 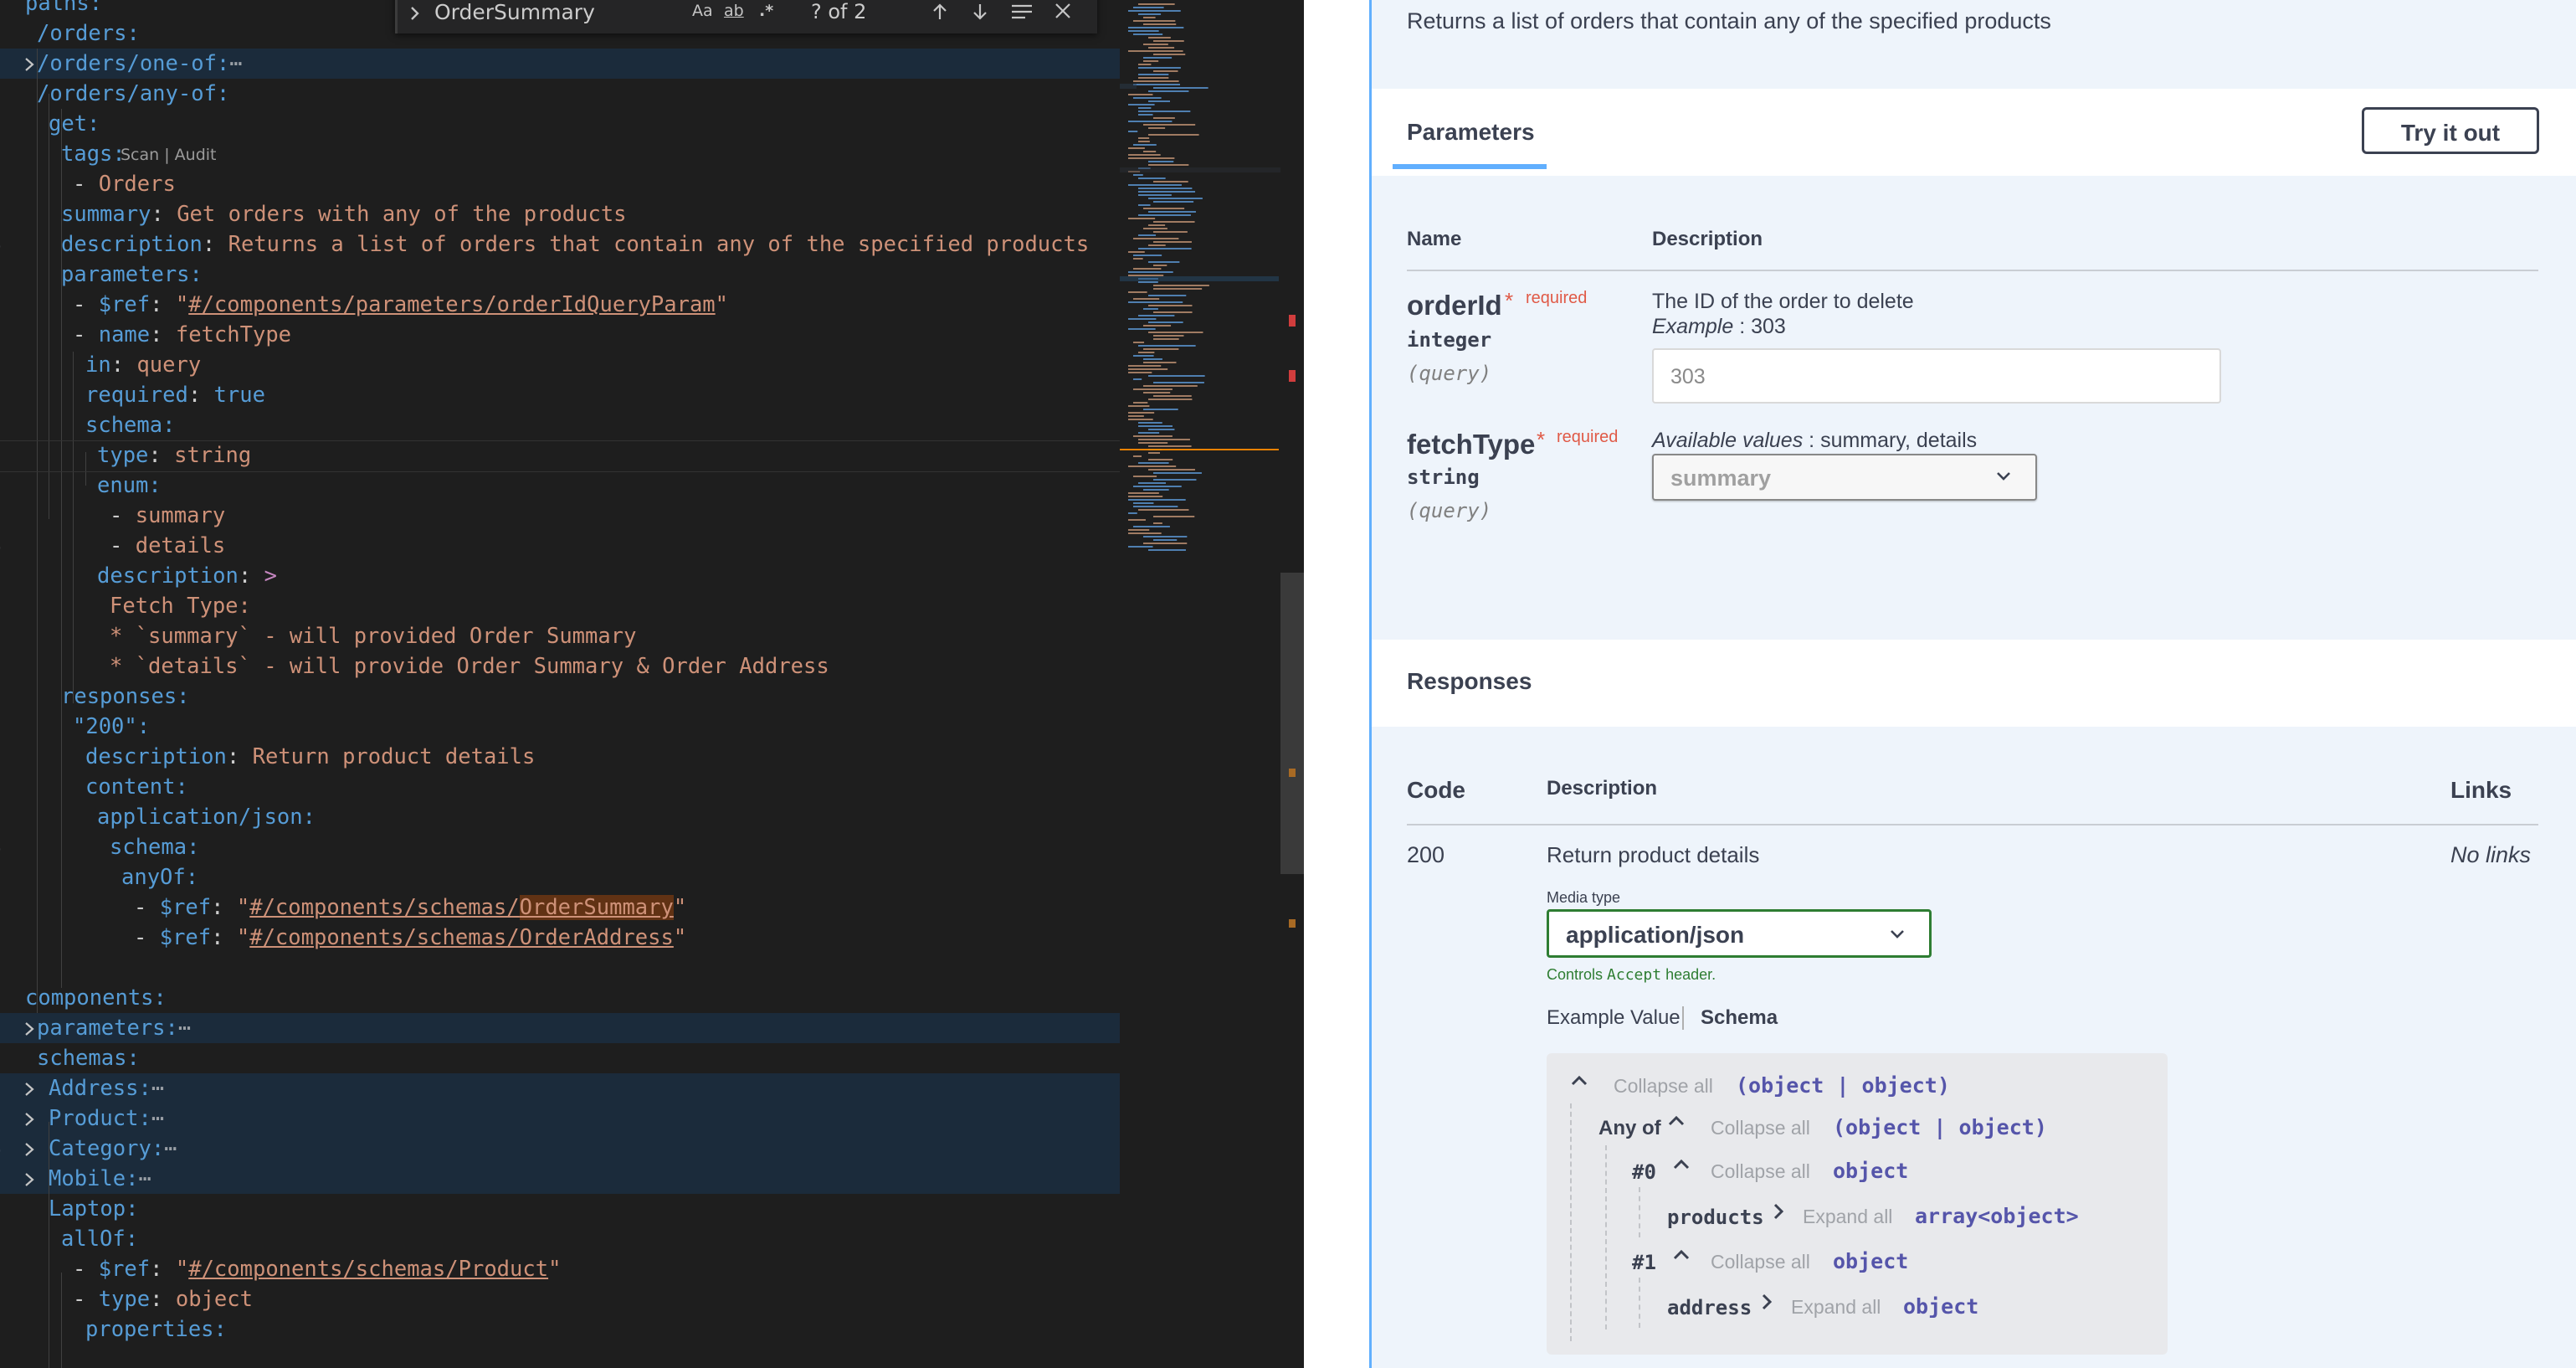 I want to click on line-number: 6, so click(x=2, y=907).